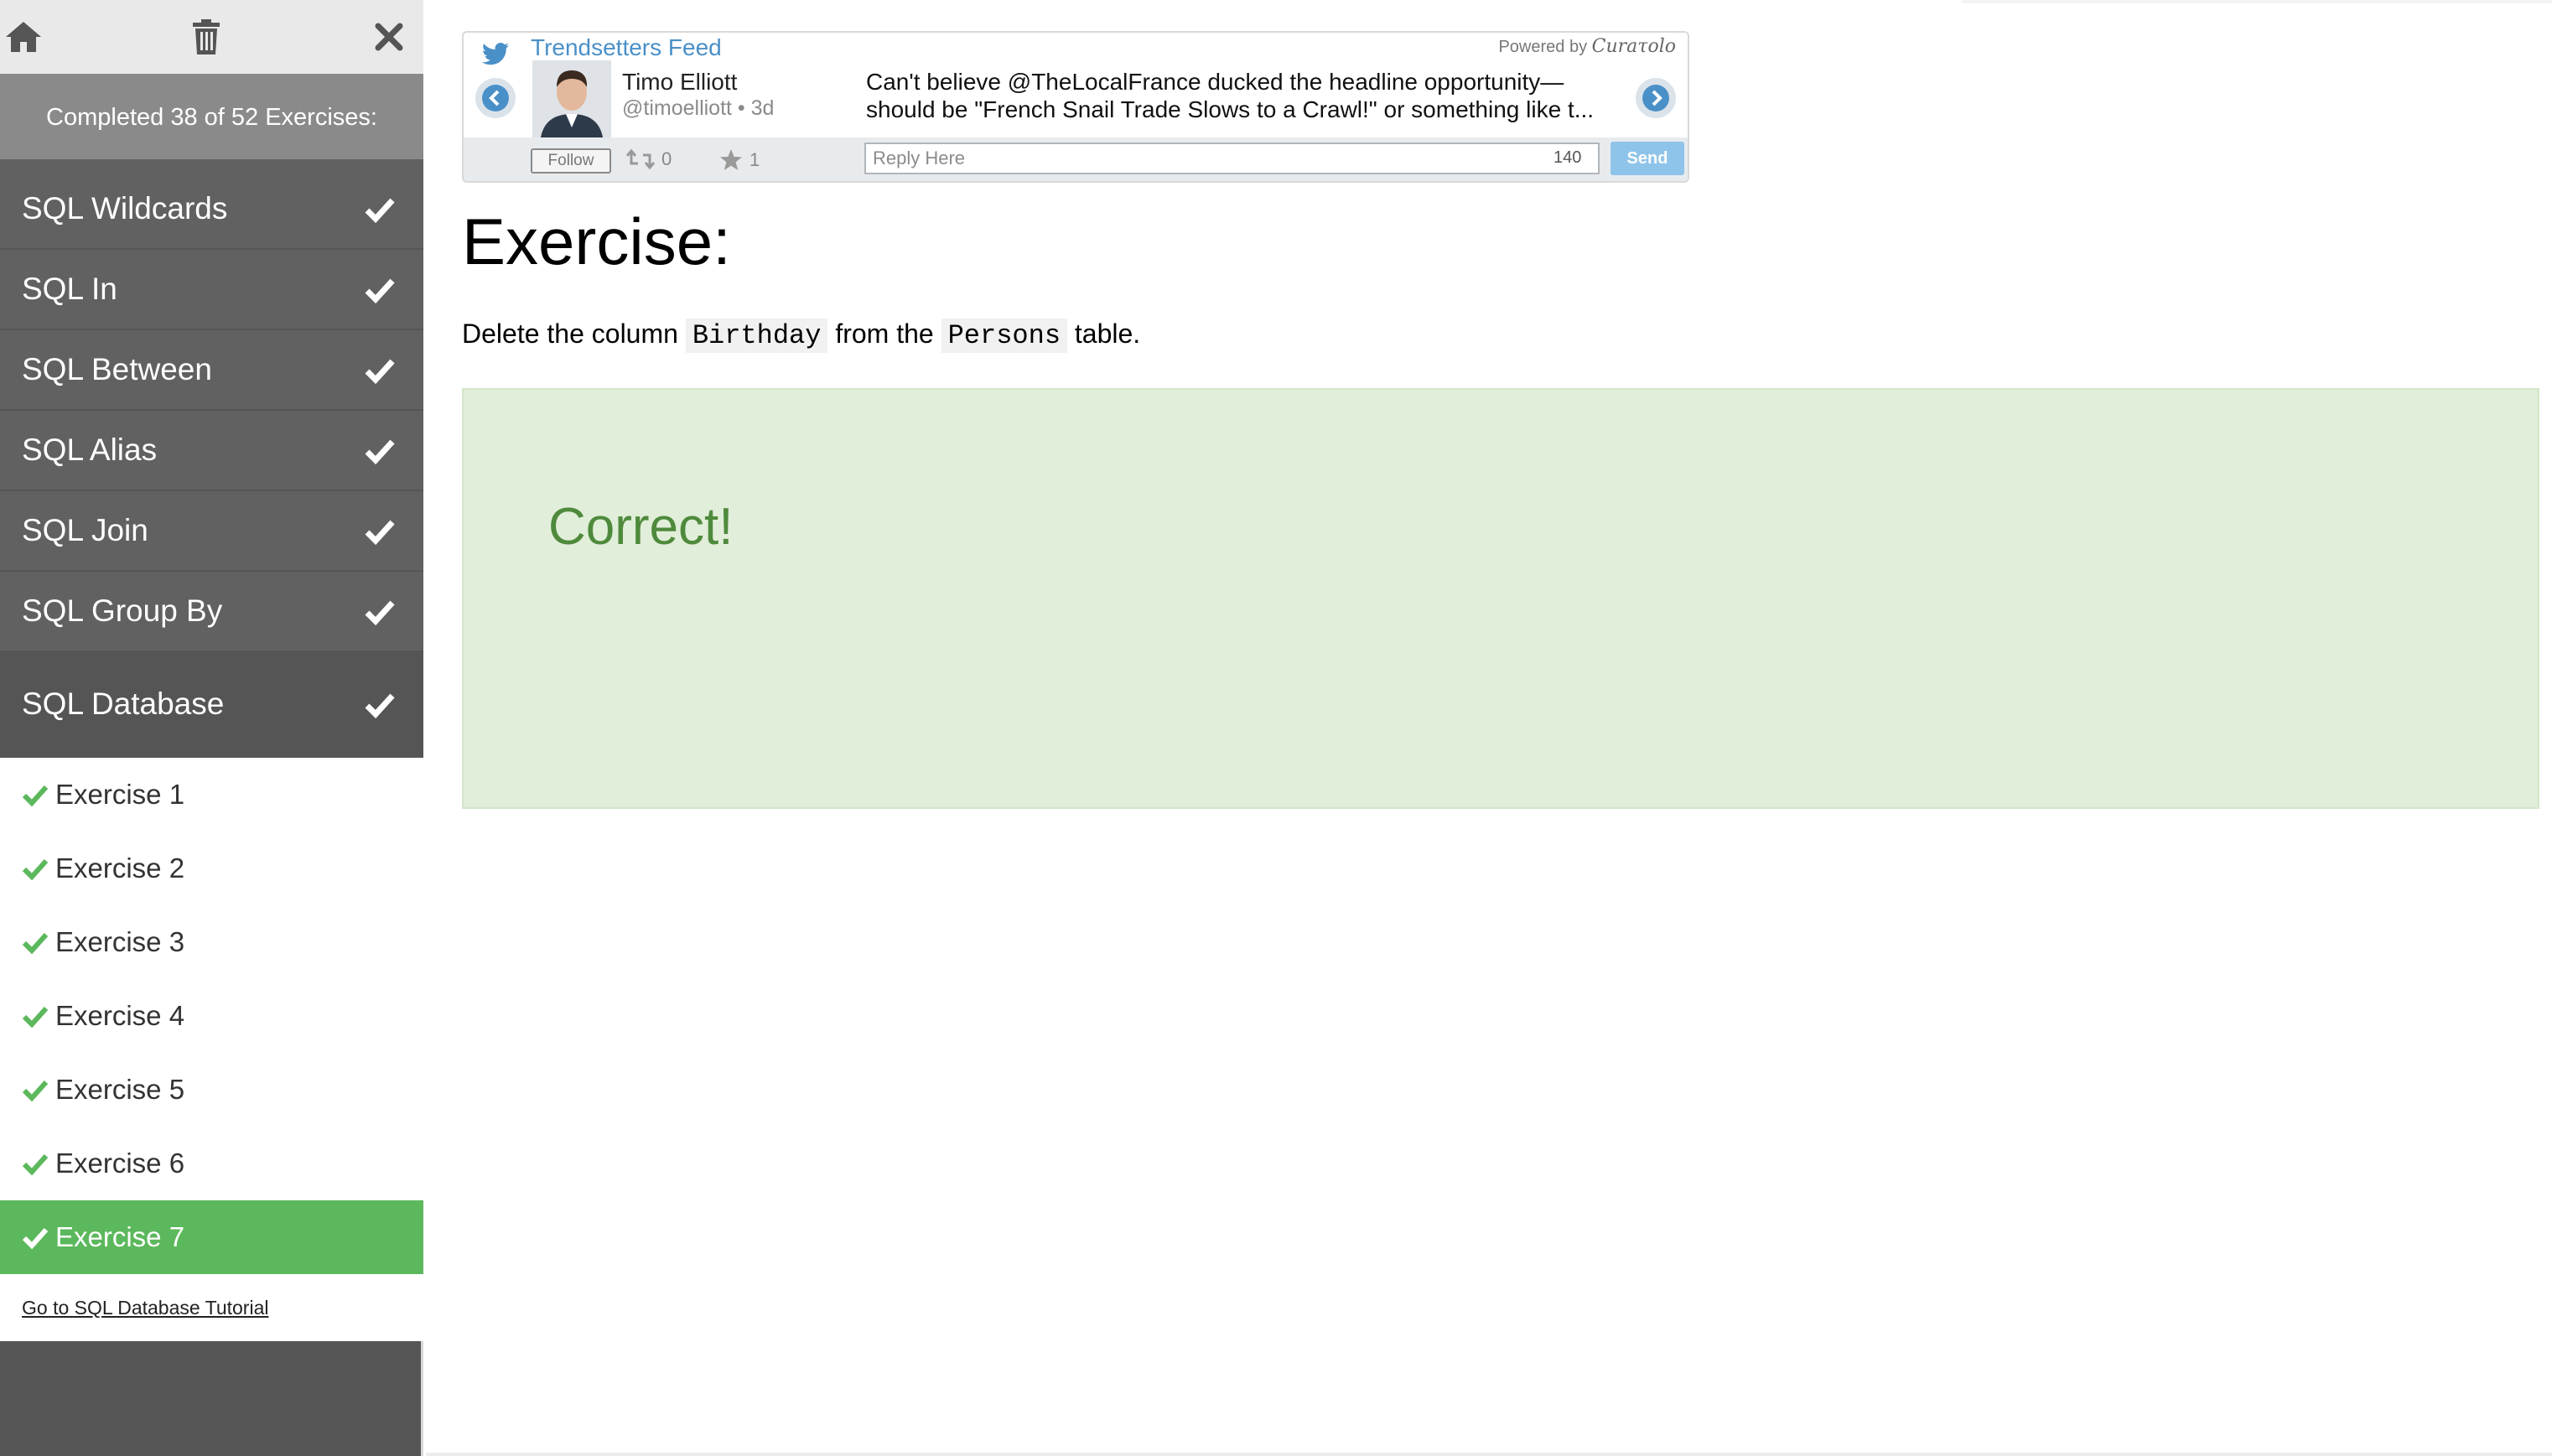 Image resolution: width=2552 pixels, height=1456 pixels. What do you see at coordinates (626, 47) in the screenshot?
I see `feed-title: Trendsetters Feed` at bounding box center [626, 47].